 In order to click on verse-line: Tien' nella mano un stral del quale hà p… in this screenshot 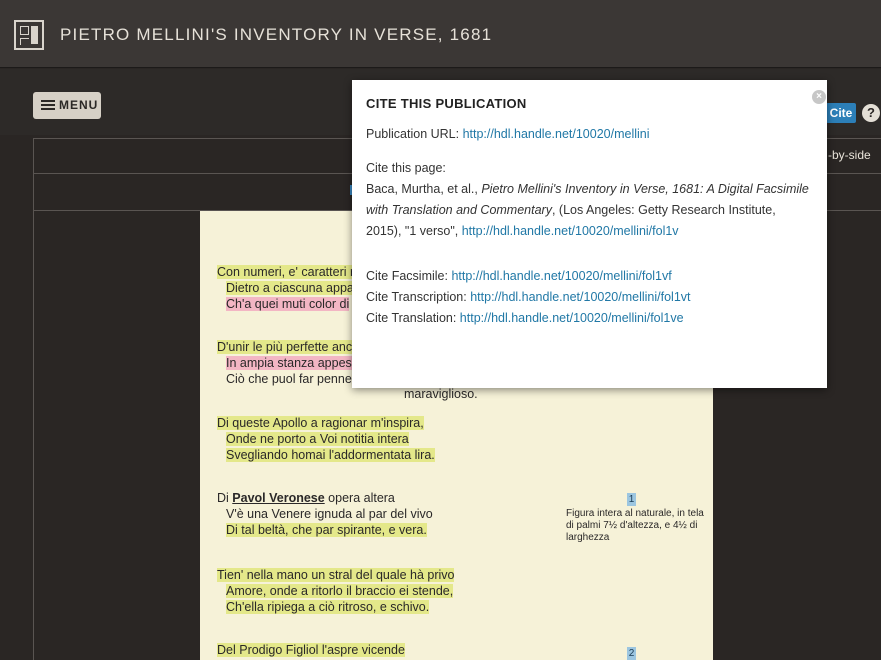, I will do `click(336, 575)`.